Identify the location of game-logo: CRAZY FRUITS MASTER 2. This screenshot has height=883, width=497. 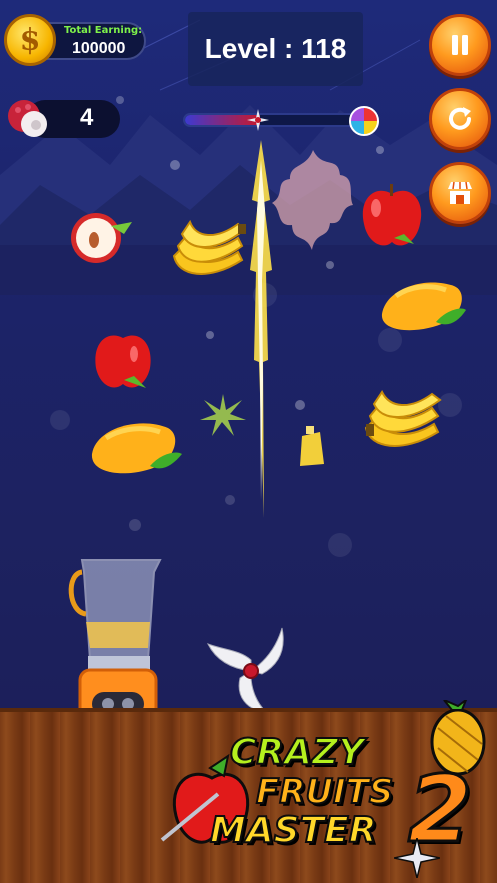
(327, 791).